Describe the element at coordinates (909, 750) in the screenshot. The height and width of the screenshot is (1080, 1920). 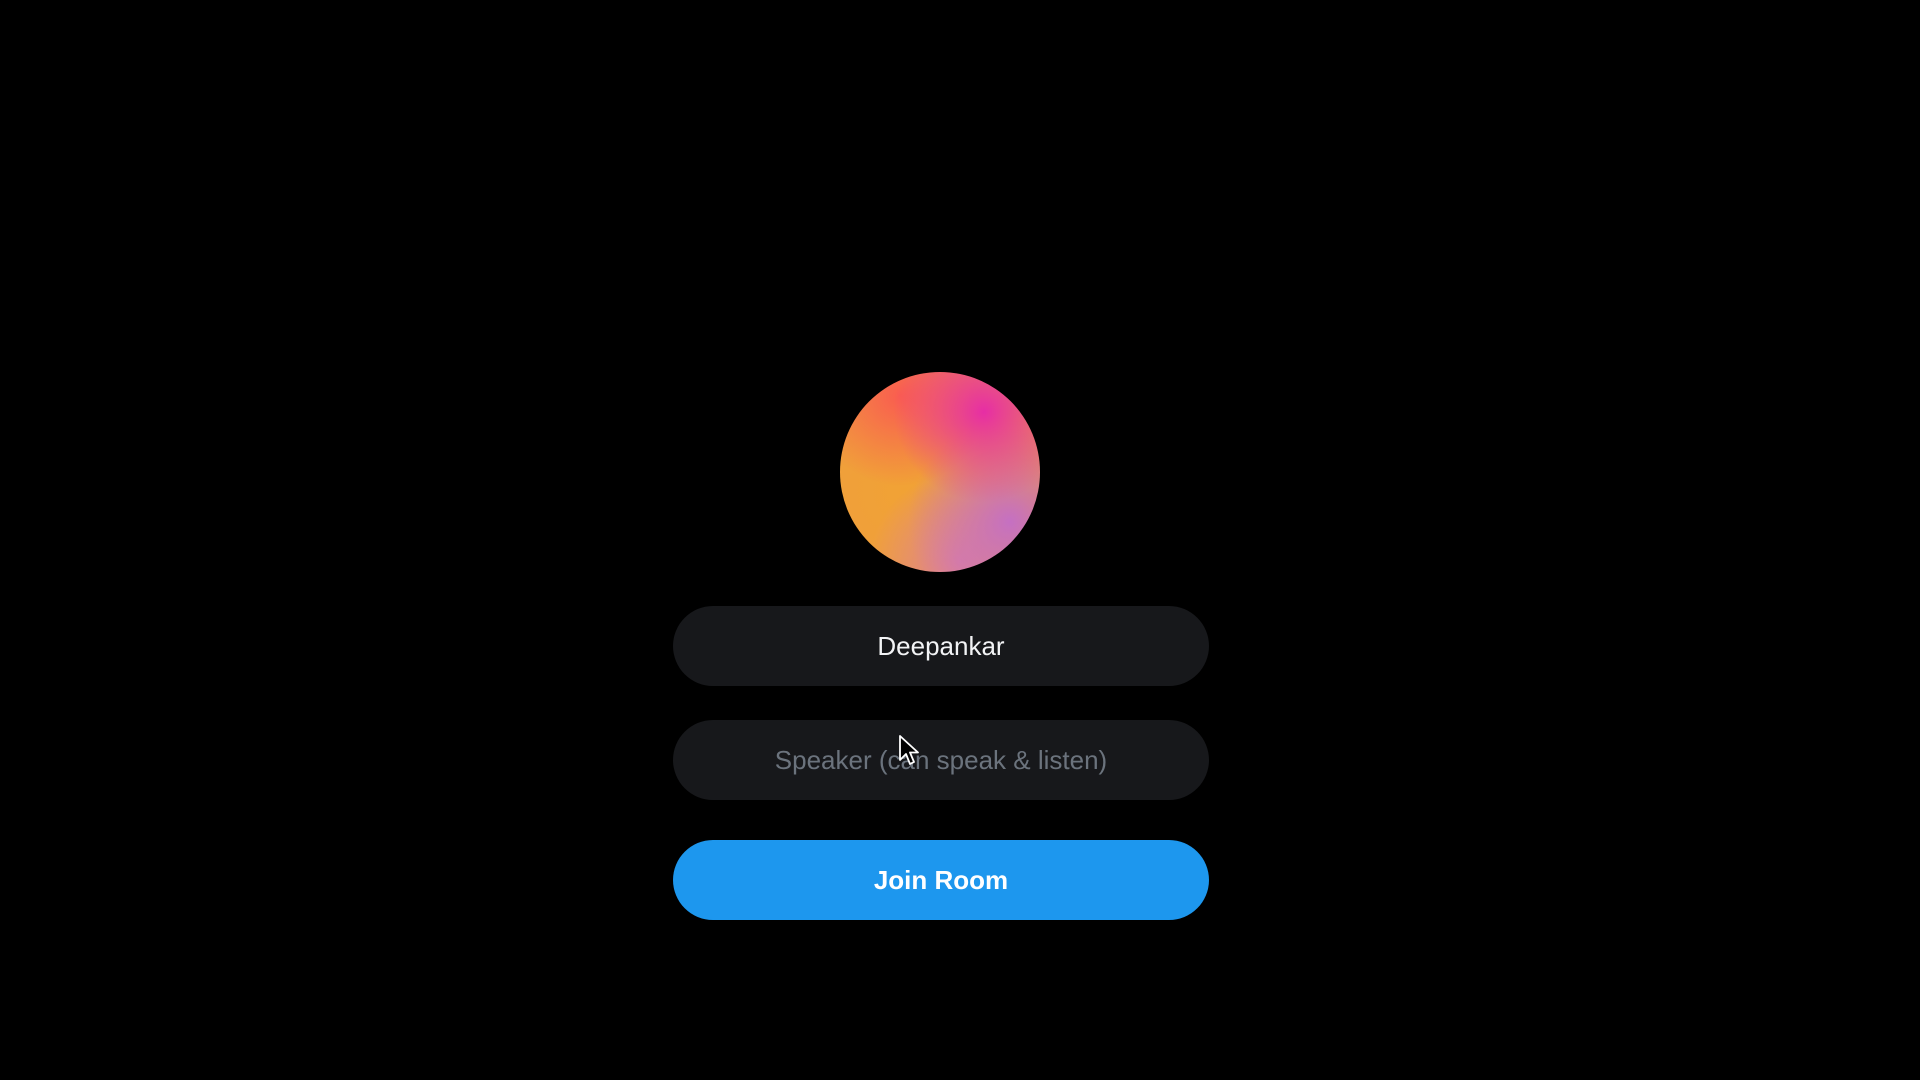
I see `mouse-cursor-icon` at that location.